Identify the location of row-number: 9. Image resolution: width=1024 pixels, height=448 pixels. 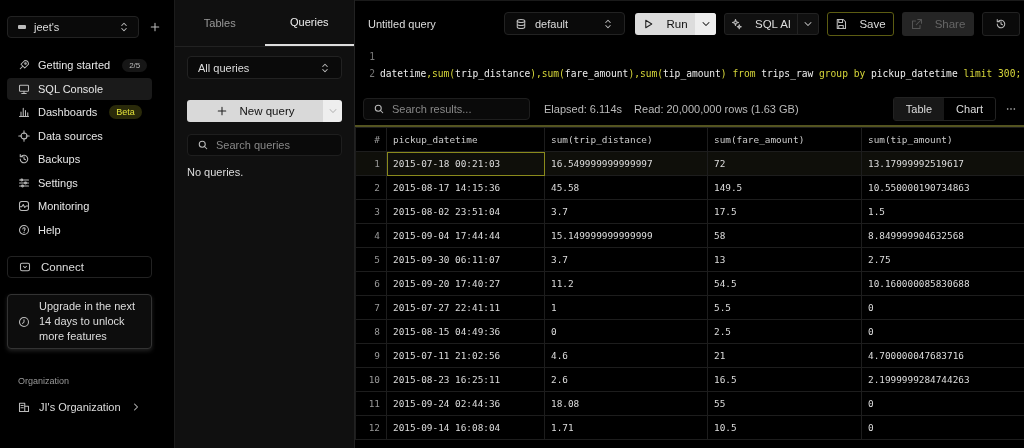
(371, 355).